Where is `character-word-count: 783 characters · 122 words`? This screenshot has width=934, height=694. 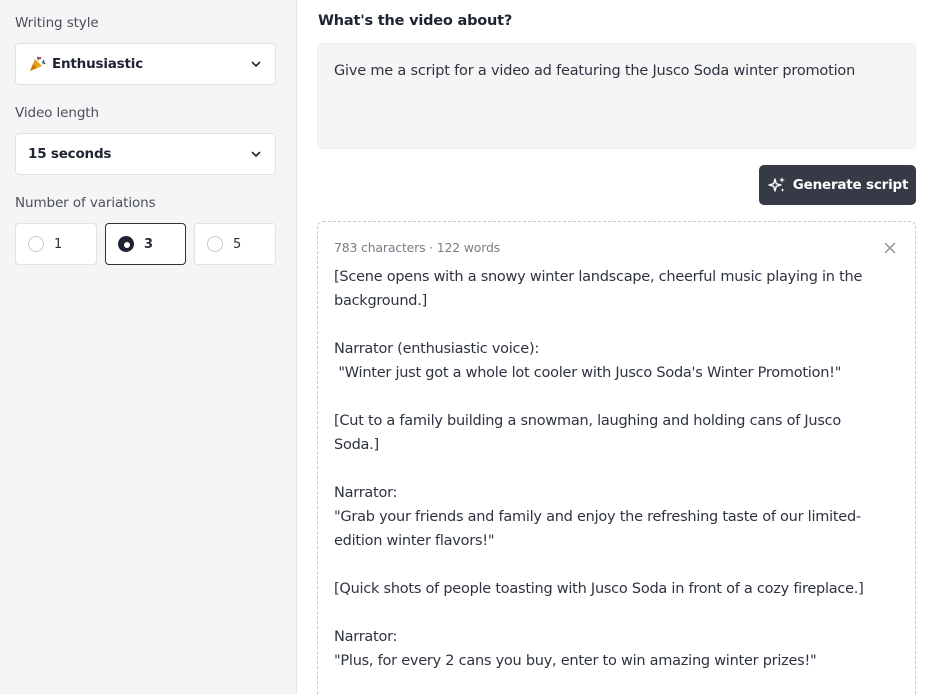
character-word-count: 783 characters · 122 words is located at coordinates (417, 247).